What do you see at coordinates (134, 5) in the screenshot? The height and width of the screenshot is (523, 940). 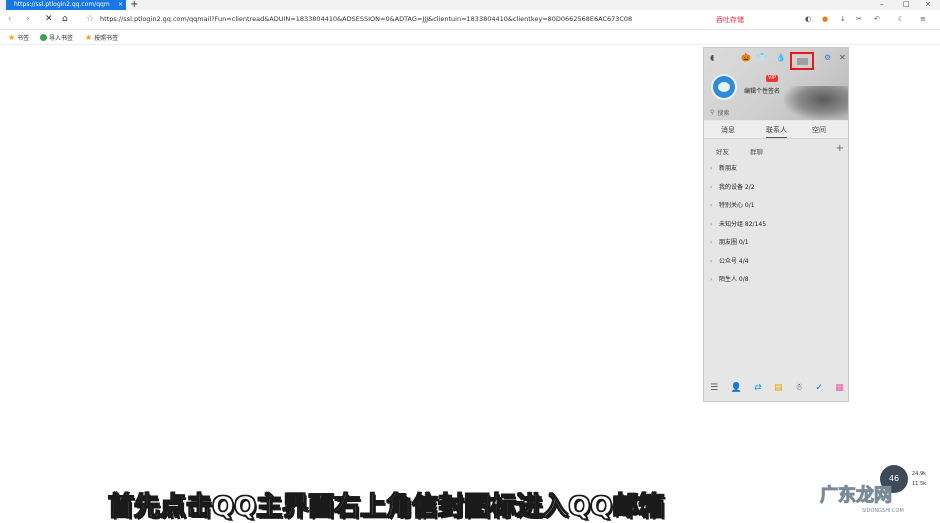 I see `new-tab-button: +` at bounding box center [134, 5].